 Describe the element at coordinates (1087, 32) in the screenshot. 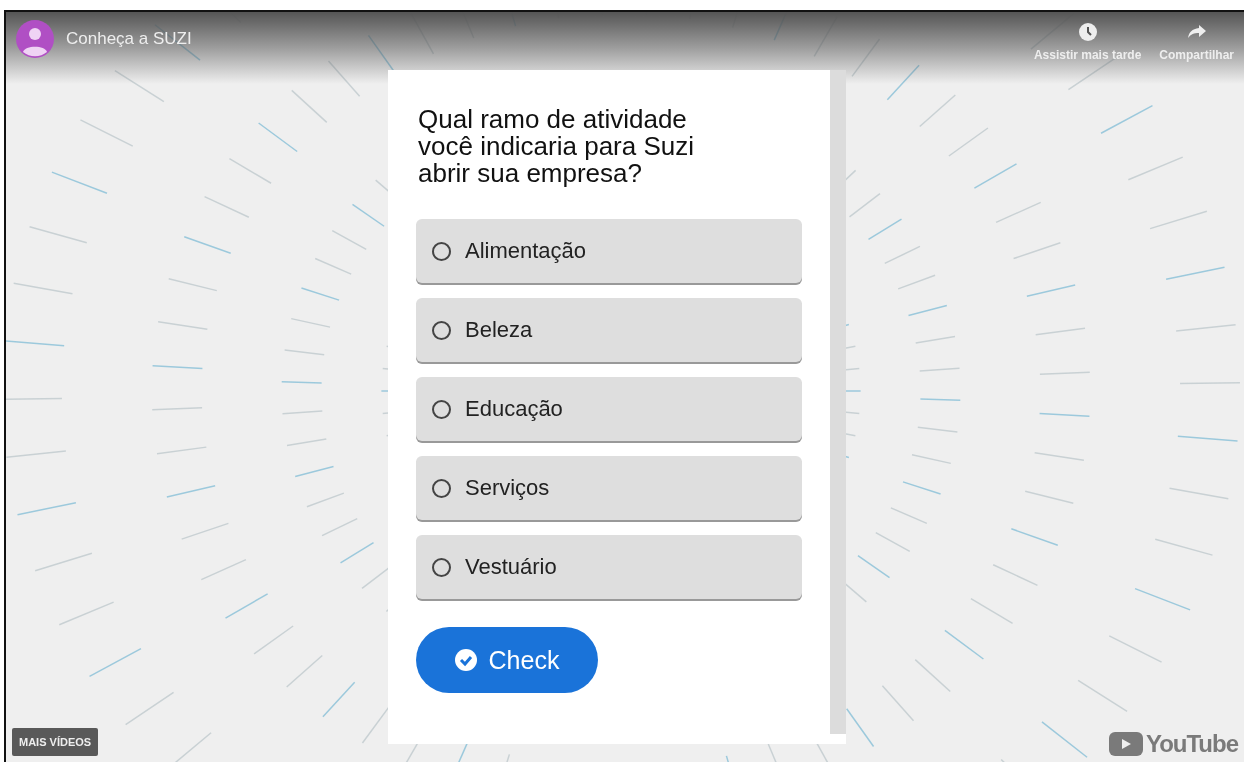

I see `clock-icon` at that location.